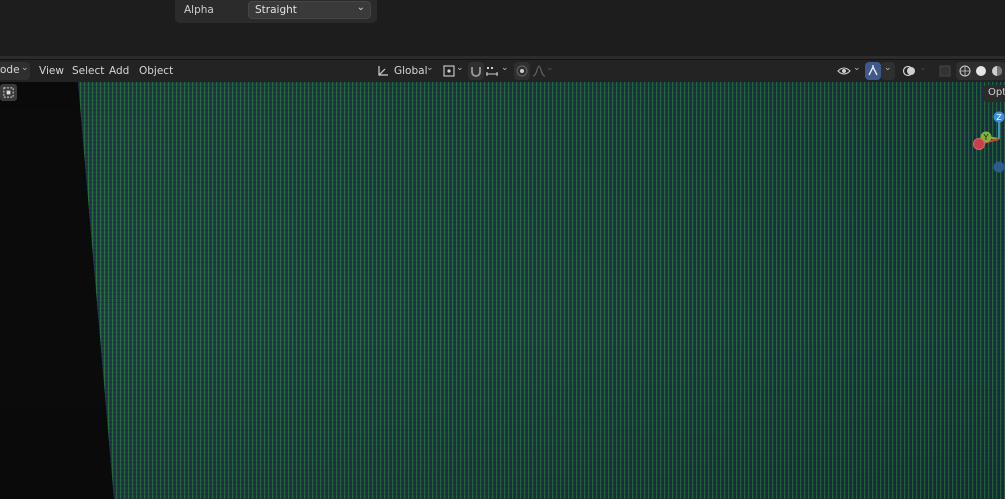 The image size is (1005, 499). Describe the element at coordinates (449, 71) in the screenshot. I see `pivot-icon` at that location.